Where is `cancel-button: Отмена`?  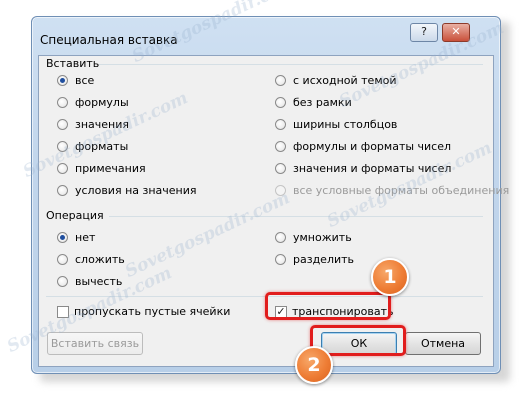 cancel-button: Отмена is located at coordinates (443, 343).